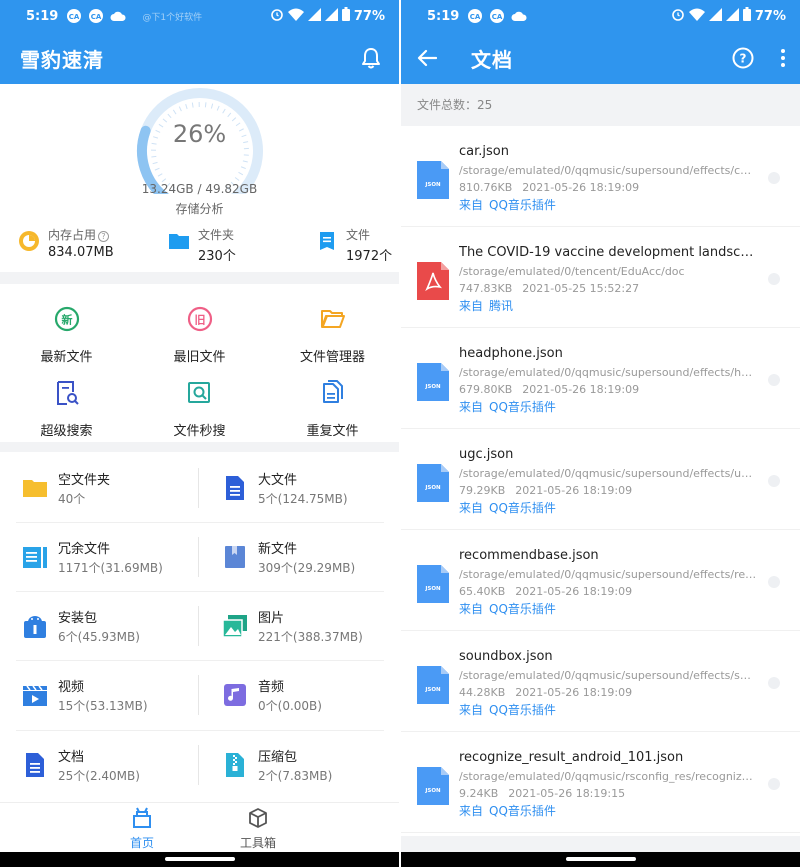 The width and height of the screenshot is (800, 867). What do you see at coordinates (104, 236) in the screenshot?
I see `help-icon: ?` at bounding box center [104, 236].